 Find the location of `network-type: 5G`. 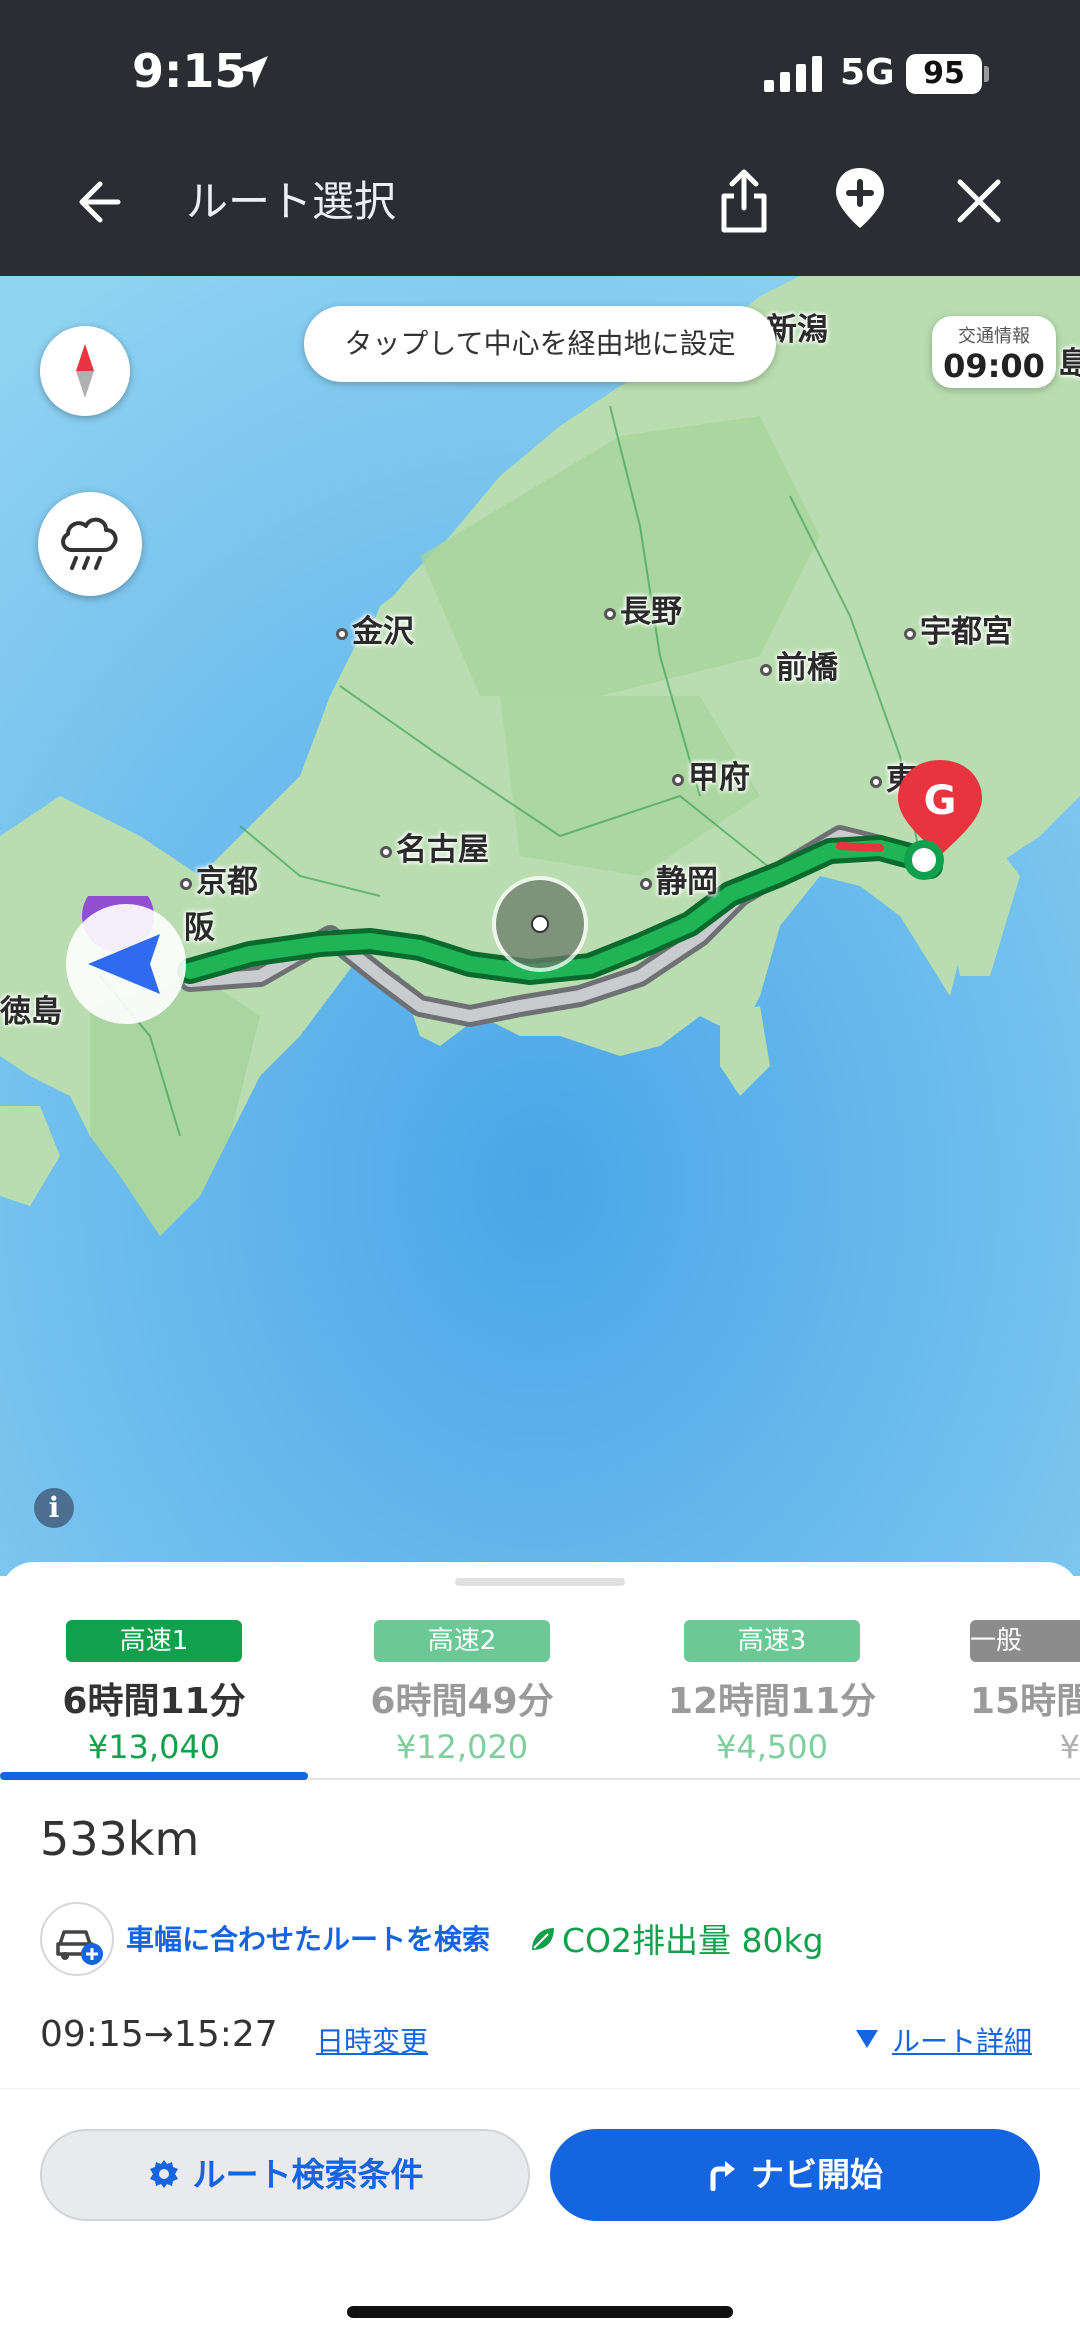

network-type: 5G is located at coordinates (867, 72).